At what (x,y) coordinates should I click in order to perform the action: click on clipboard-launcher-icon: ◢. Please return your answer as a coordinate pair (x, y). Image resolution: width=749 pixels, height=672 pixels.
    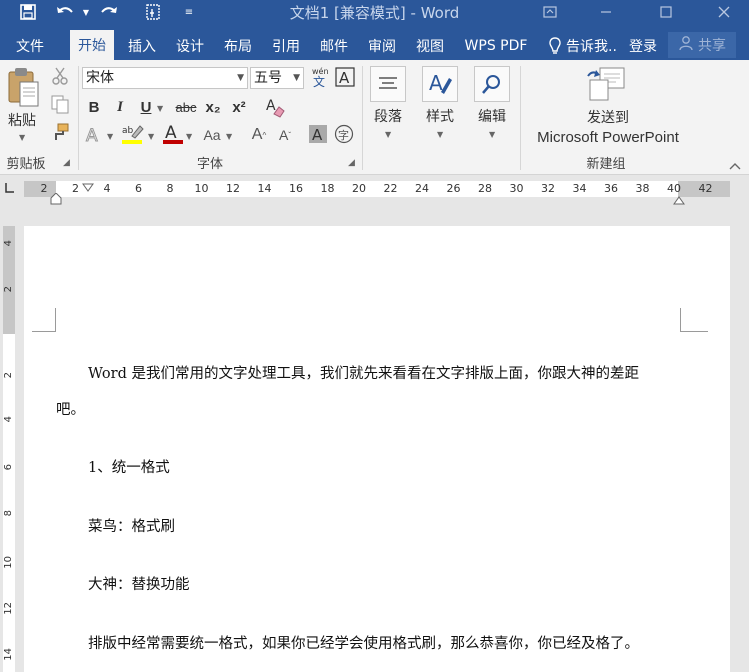
    Looking at the image, I should click on (66, 163).